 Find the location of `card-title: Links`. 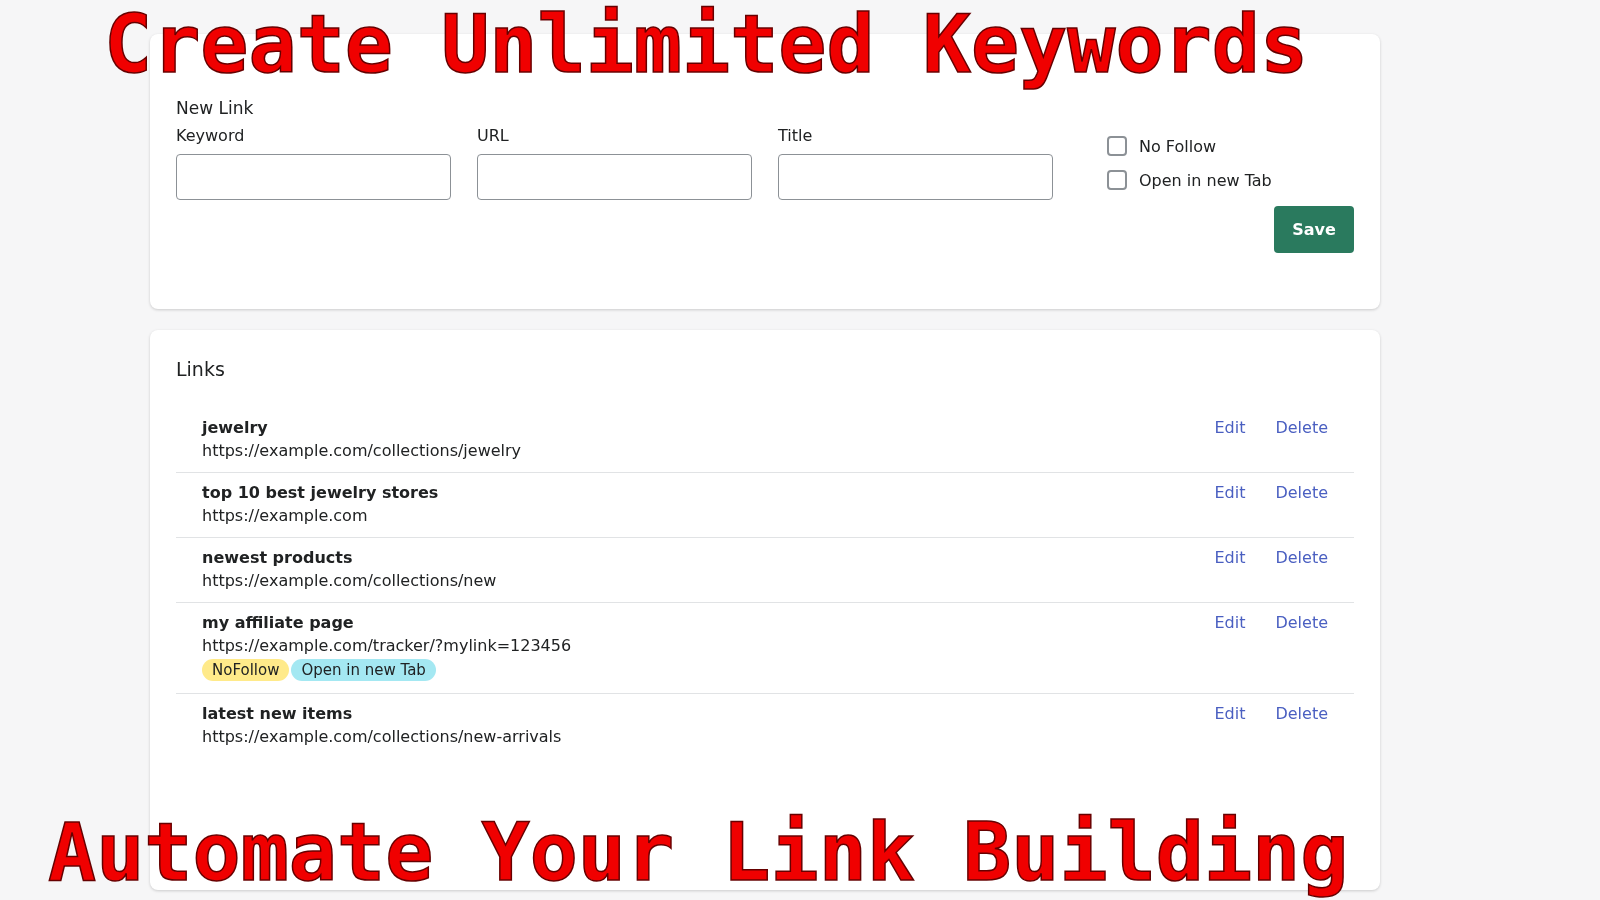

card-title: Links is located at coordinates (201, 369).